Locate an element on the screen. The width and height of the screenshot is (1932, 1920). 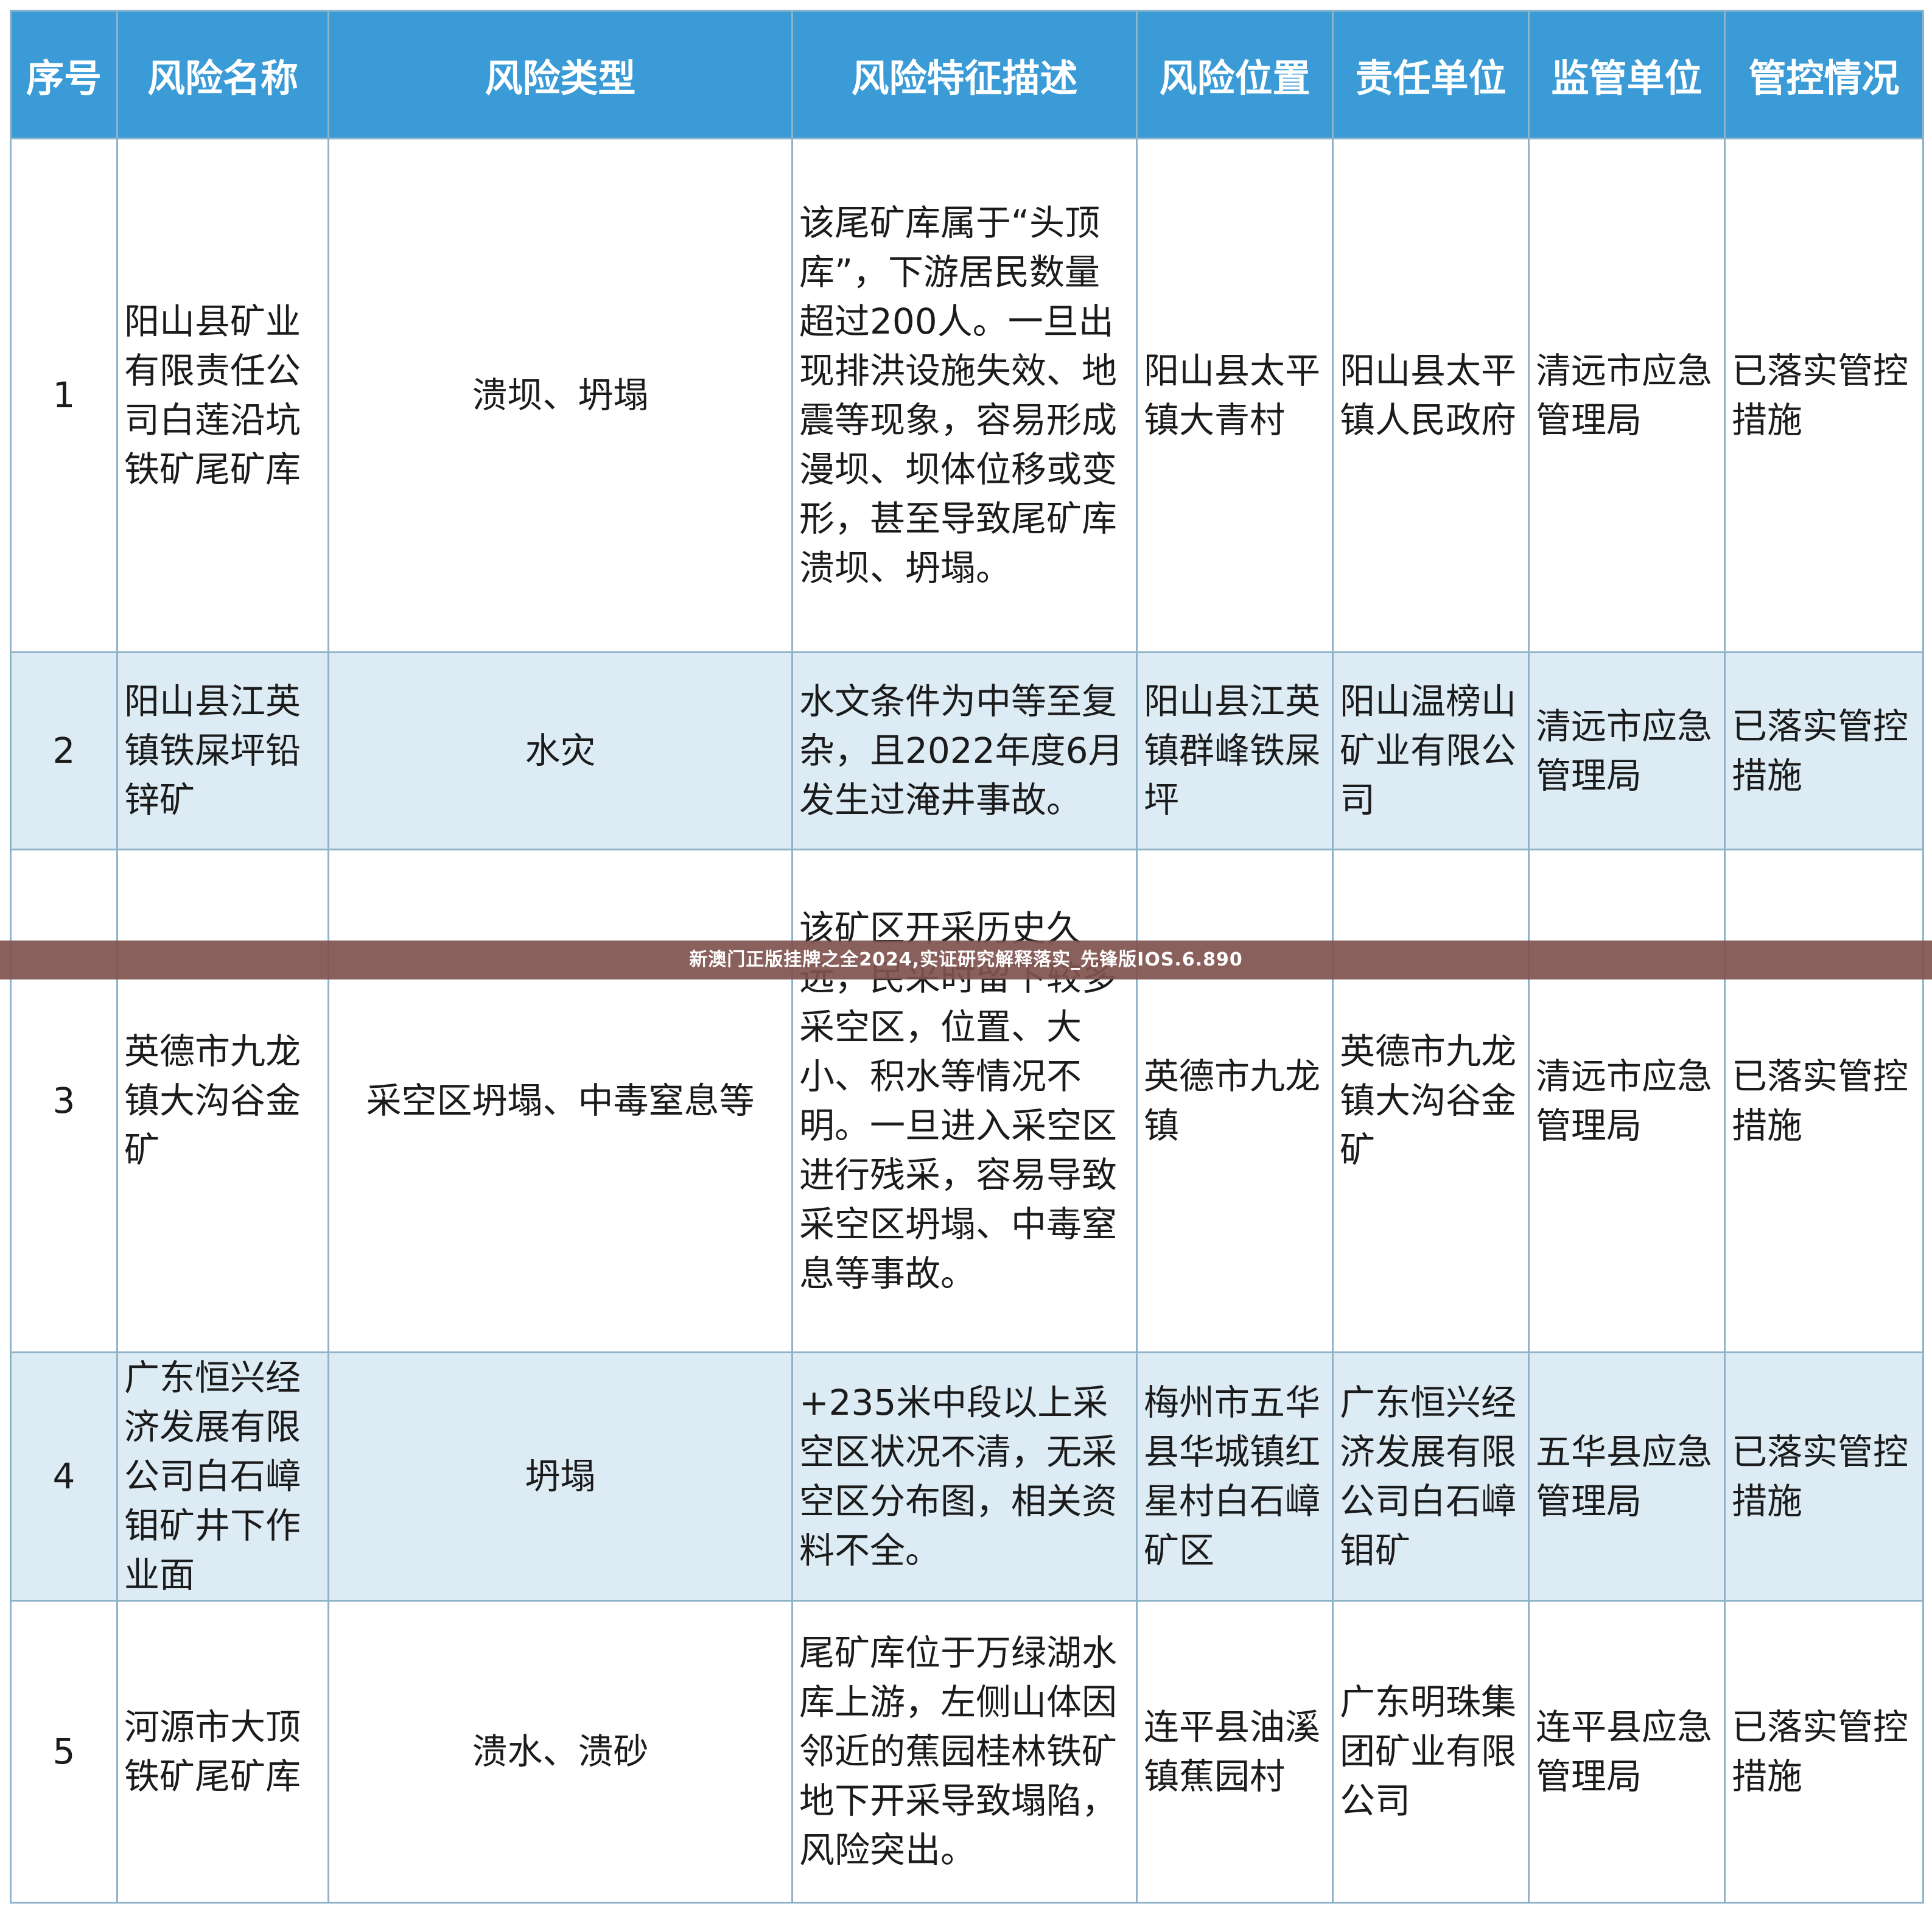
header-location: 风险位置 is located at coordinates (1235, 74).